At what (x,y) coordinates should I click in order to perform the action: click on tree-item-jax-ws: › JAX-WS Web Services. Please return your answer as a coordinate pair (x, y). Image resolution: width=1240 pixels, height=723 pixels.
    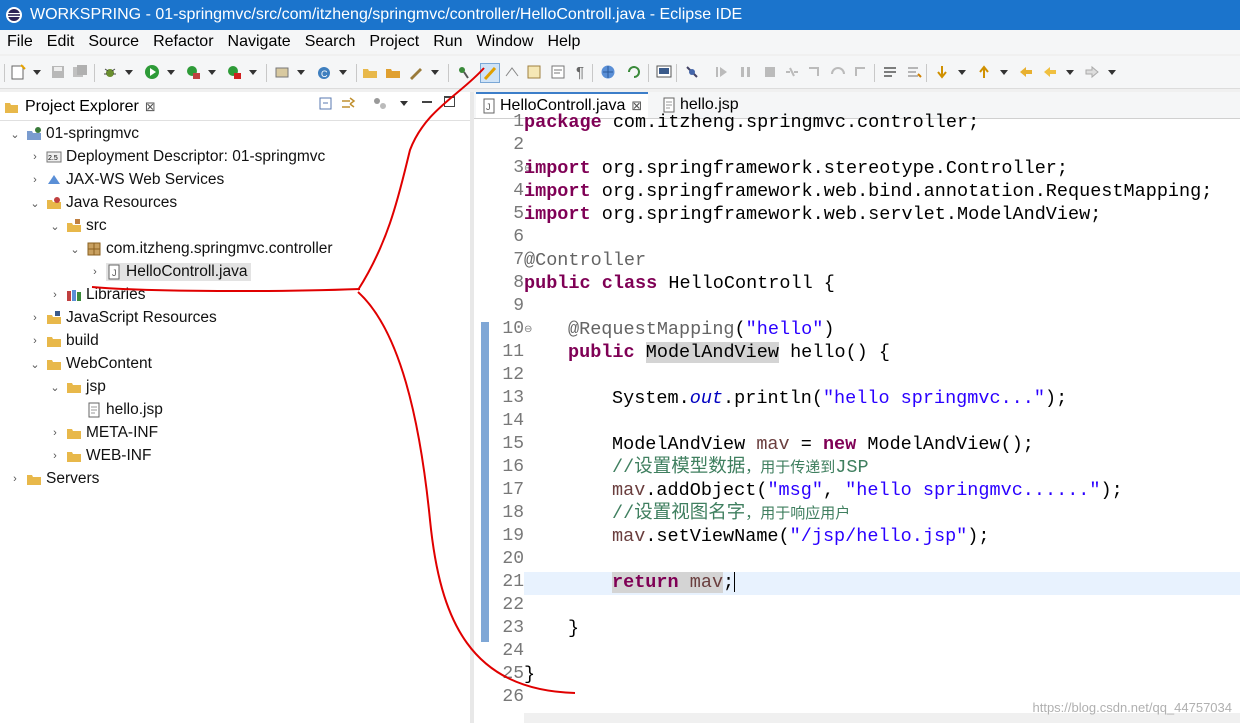
    Looking at the image, I should click on (126, 180).